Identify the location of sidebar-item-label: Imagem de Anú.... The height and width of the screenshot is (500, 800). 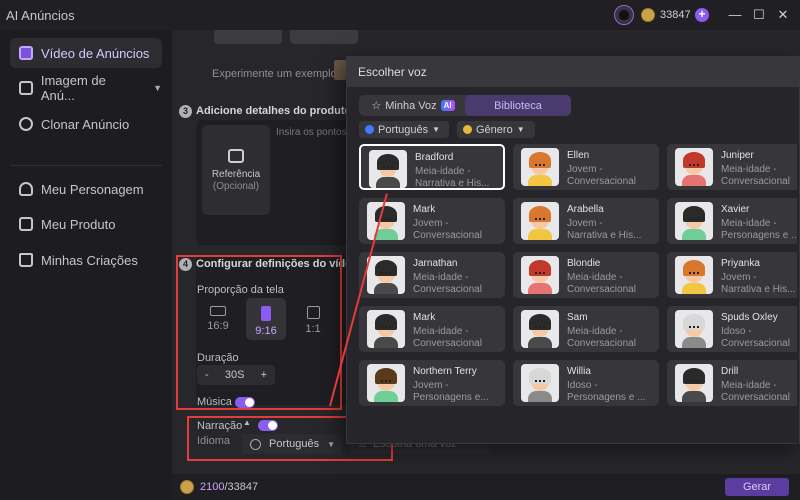
(73, 88).